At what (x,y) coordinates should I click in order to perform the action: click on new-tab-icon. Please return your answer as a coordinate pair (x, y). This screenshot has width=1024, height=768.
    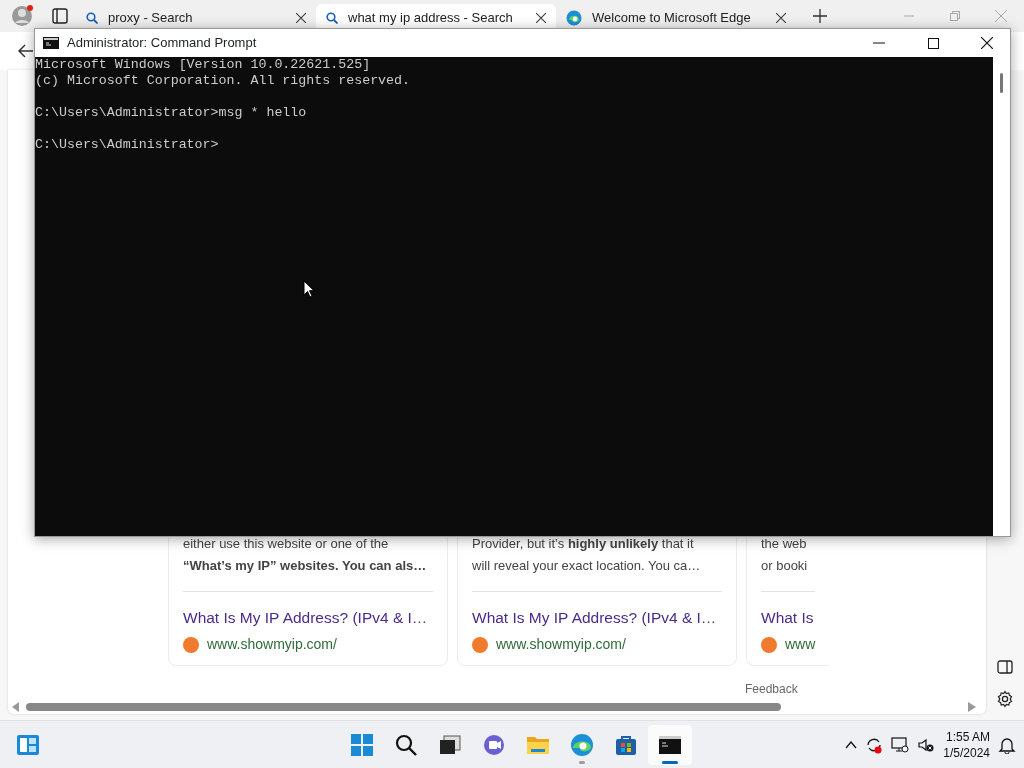
    Looking at the image, I should click on (820, 16).